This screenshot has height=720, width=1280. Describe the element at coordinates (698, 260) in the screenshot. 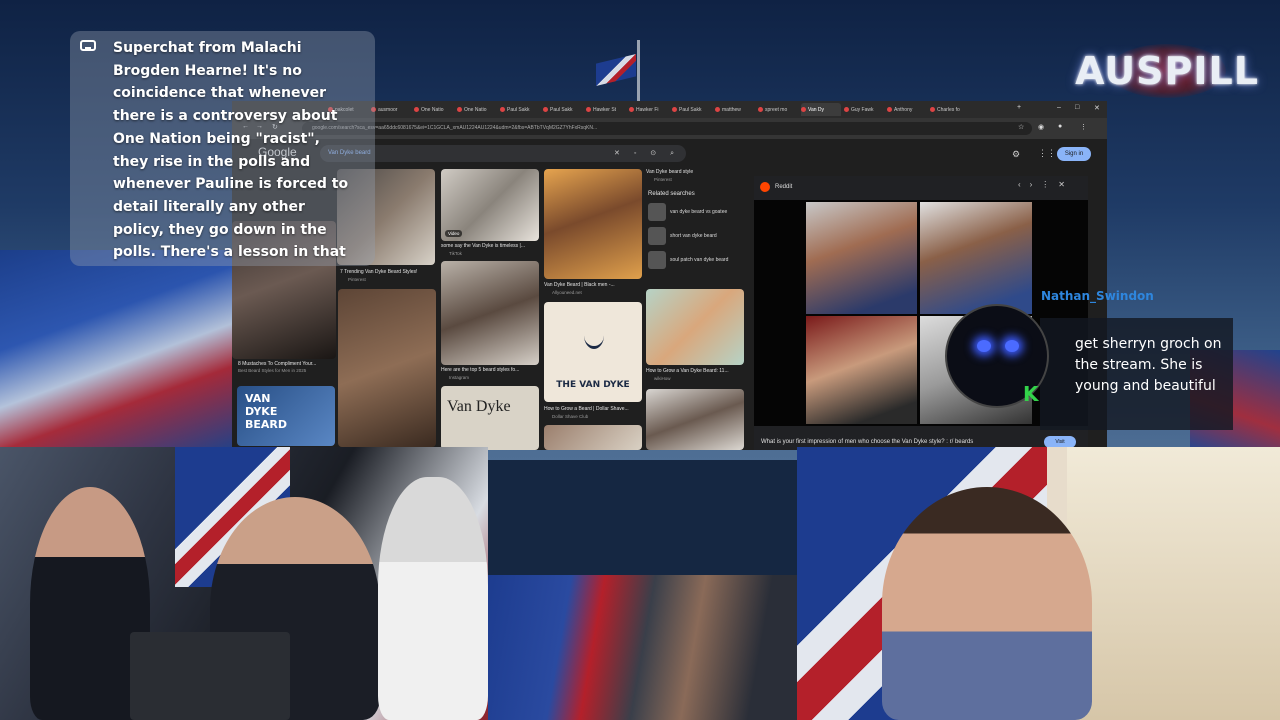

I see `related-search-item: soul patch van dyke beard` at that location.